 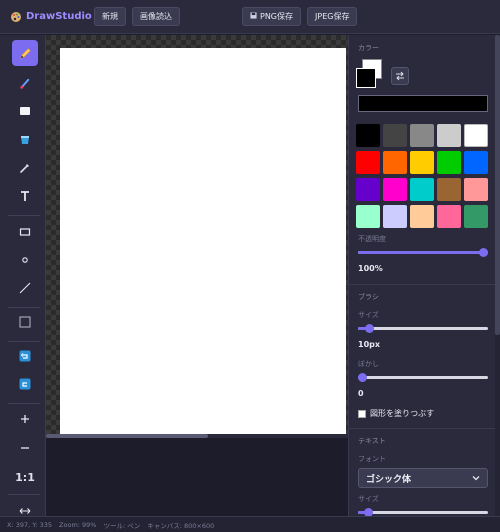 What do you see at coordinates (25, 111) in the screenshot?
I see `eraser-tool` at bounding box center [25, 111].